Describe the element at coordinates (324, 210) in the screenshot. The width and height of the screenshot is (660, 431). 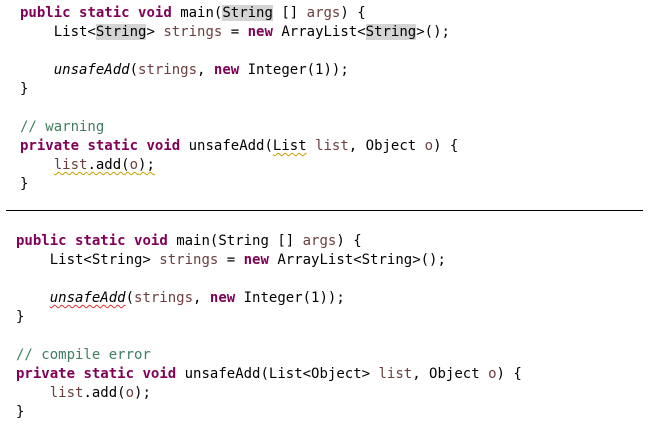
I see `section-divider` at that location.